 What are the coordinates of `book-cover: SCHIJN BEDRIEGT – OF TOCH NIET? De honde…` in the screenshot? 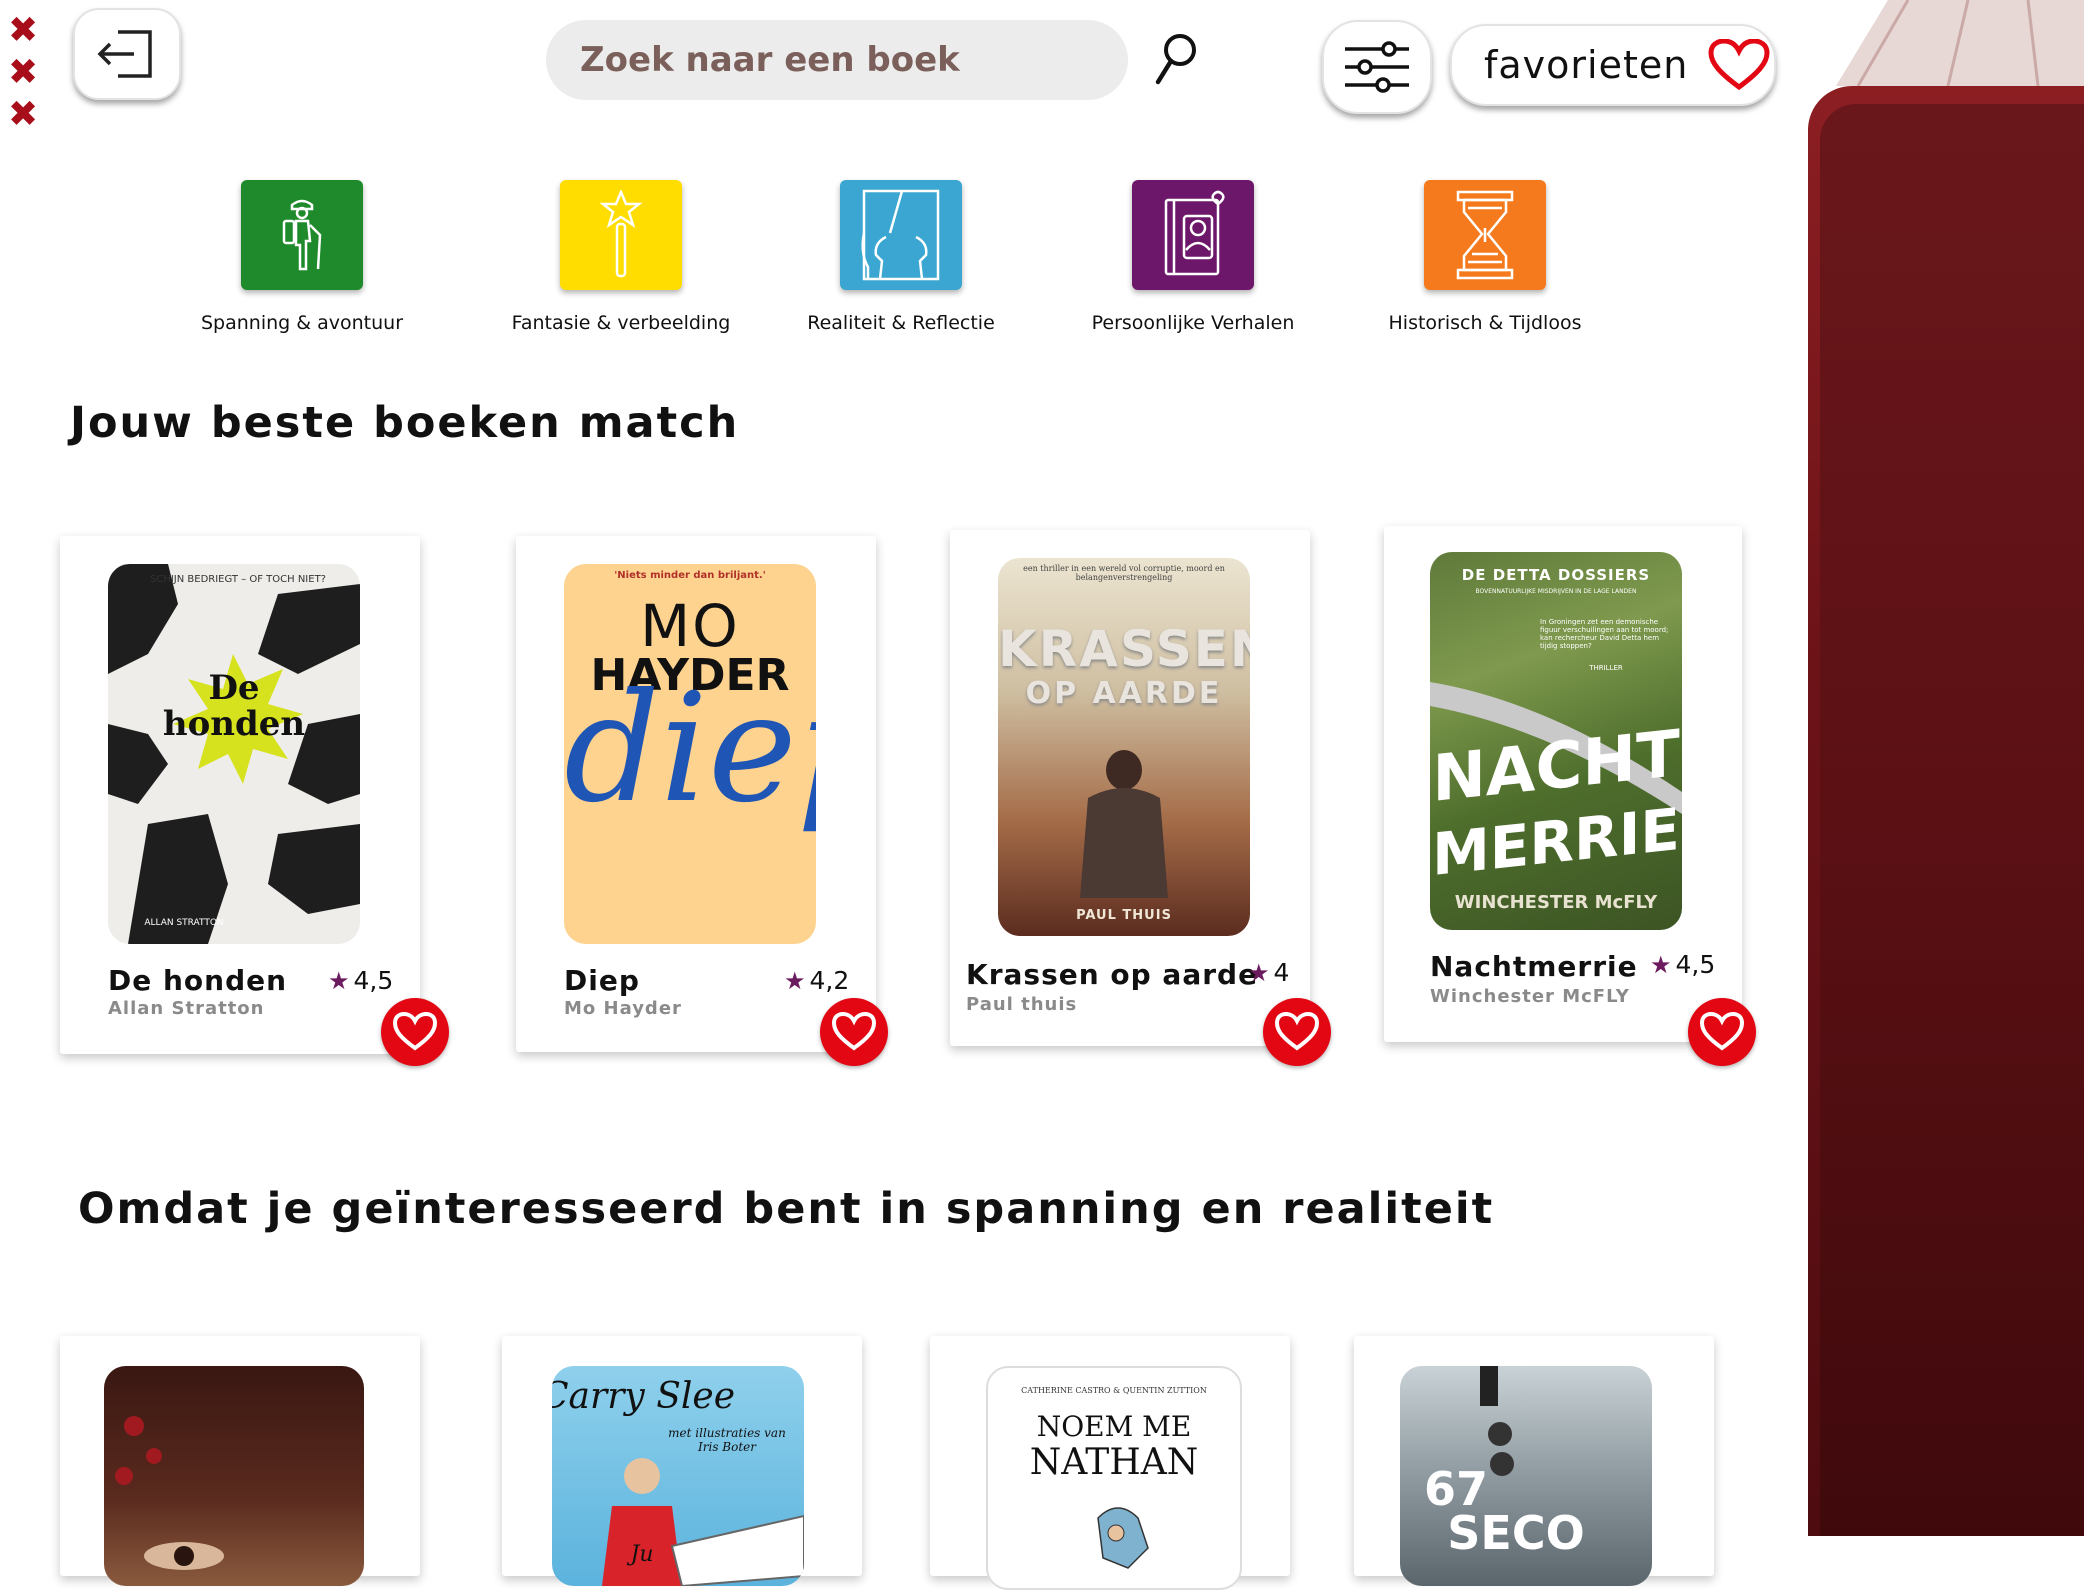 It's located at (234, 754).